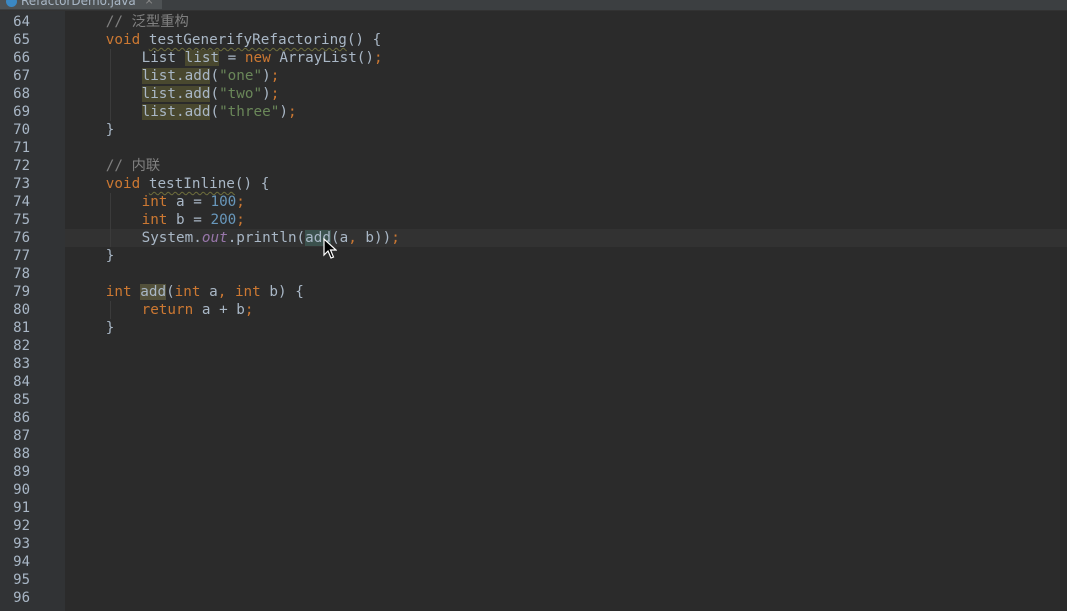  I want to click on code-token: a + b, so click(219, 310).